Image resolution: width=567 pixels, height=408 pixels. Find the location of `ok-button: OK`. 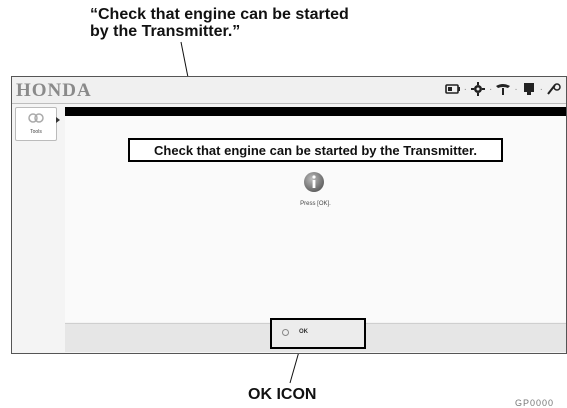

ok-button: OK is located at coordinates (316, 332).